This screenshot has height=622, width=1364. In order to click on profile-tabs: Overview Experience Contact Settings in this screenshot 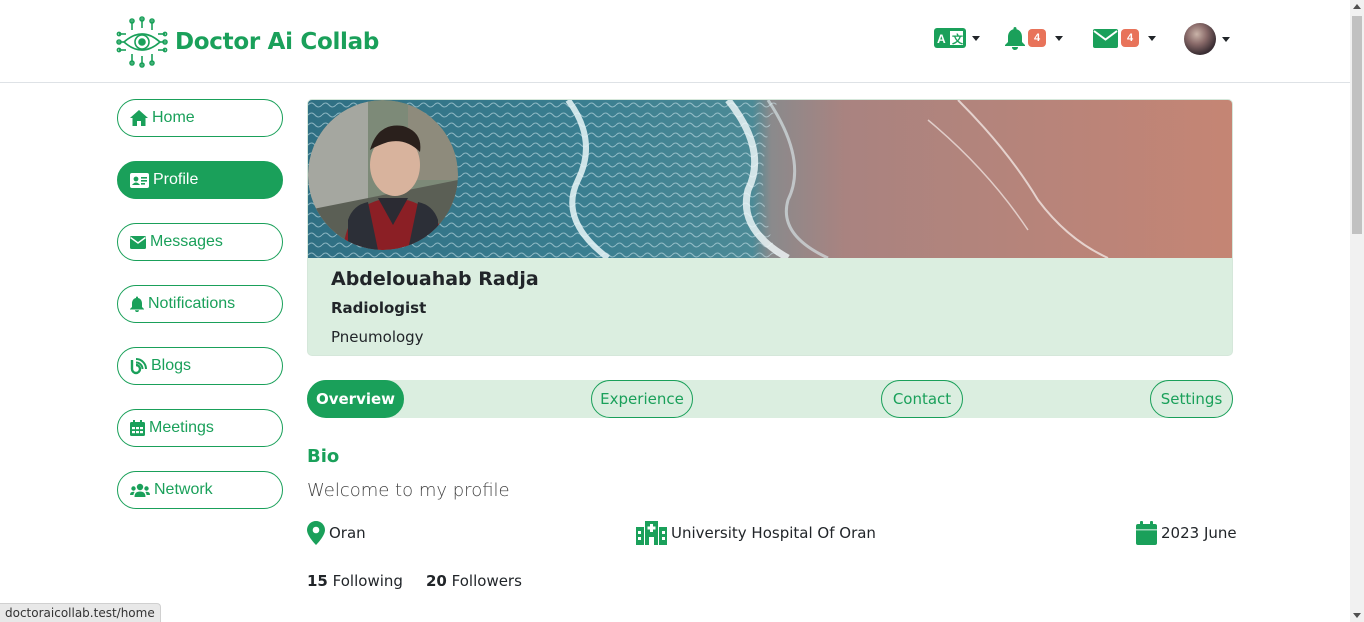, I will do `click(770, 399)`.